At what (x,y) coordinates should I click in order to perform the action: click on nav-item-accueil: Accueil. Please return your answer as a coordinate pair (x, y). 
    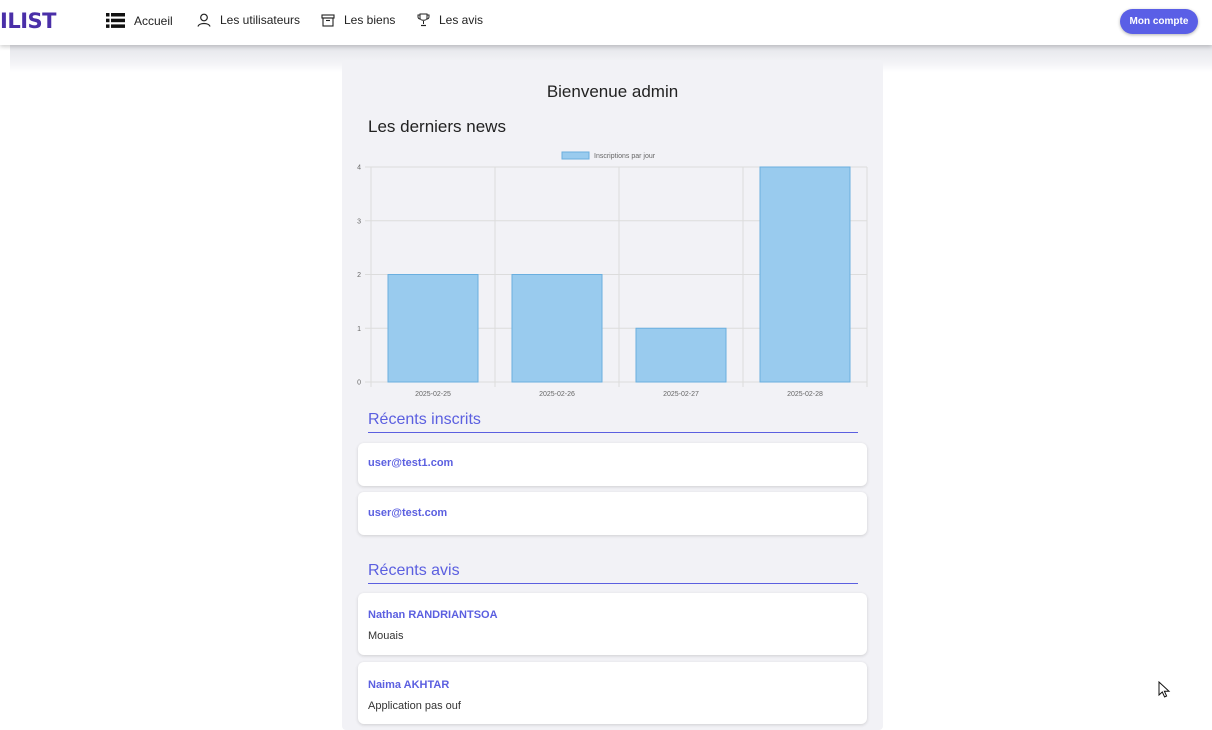
    Looking at the image, I should click on (139, 20).